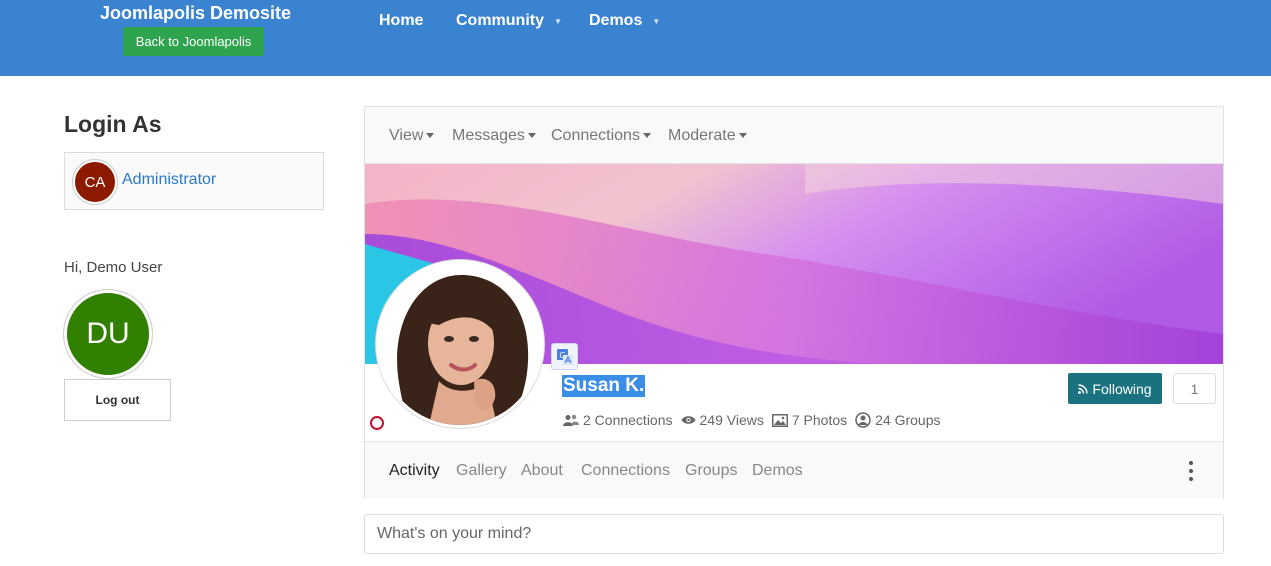  What do you see at coordinates (169, 180) in the screenshot?
I see `login-as-user-link: Administrator` at bounding box center [169, 180].